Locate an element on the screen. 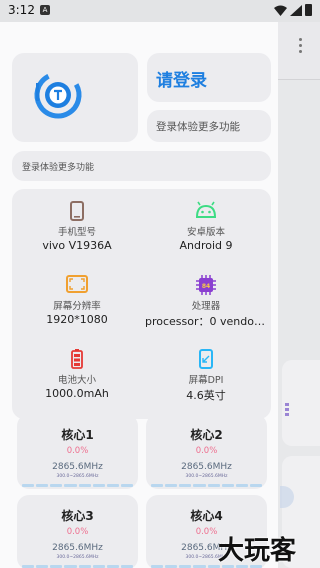  wifi-icon is located at coordinates (280, 10).